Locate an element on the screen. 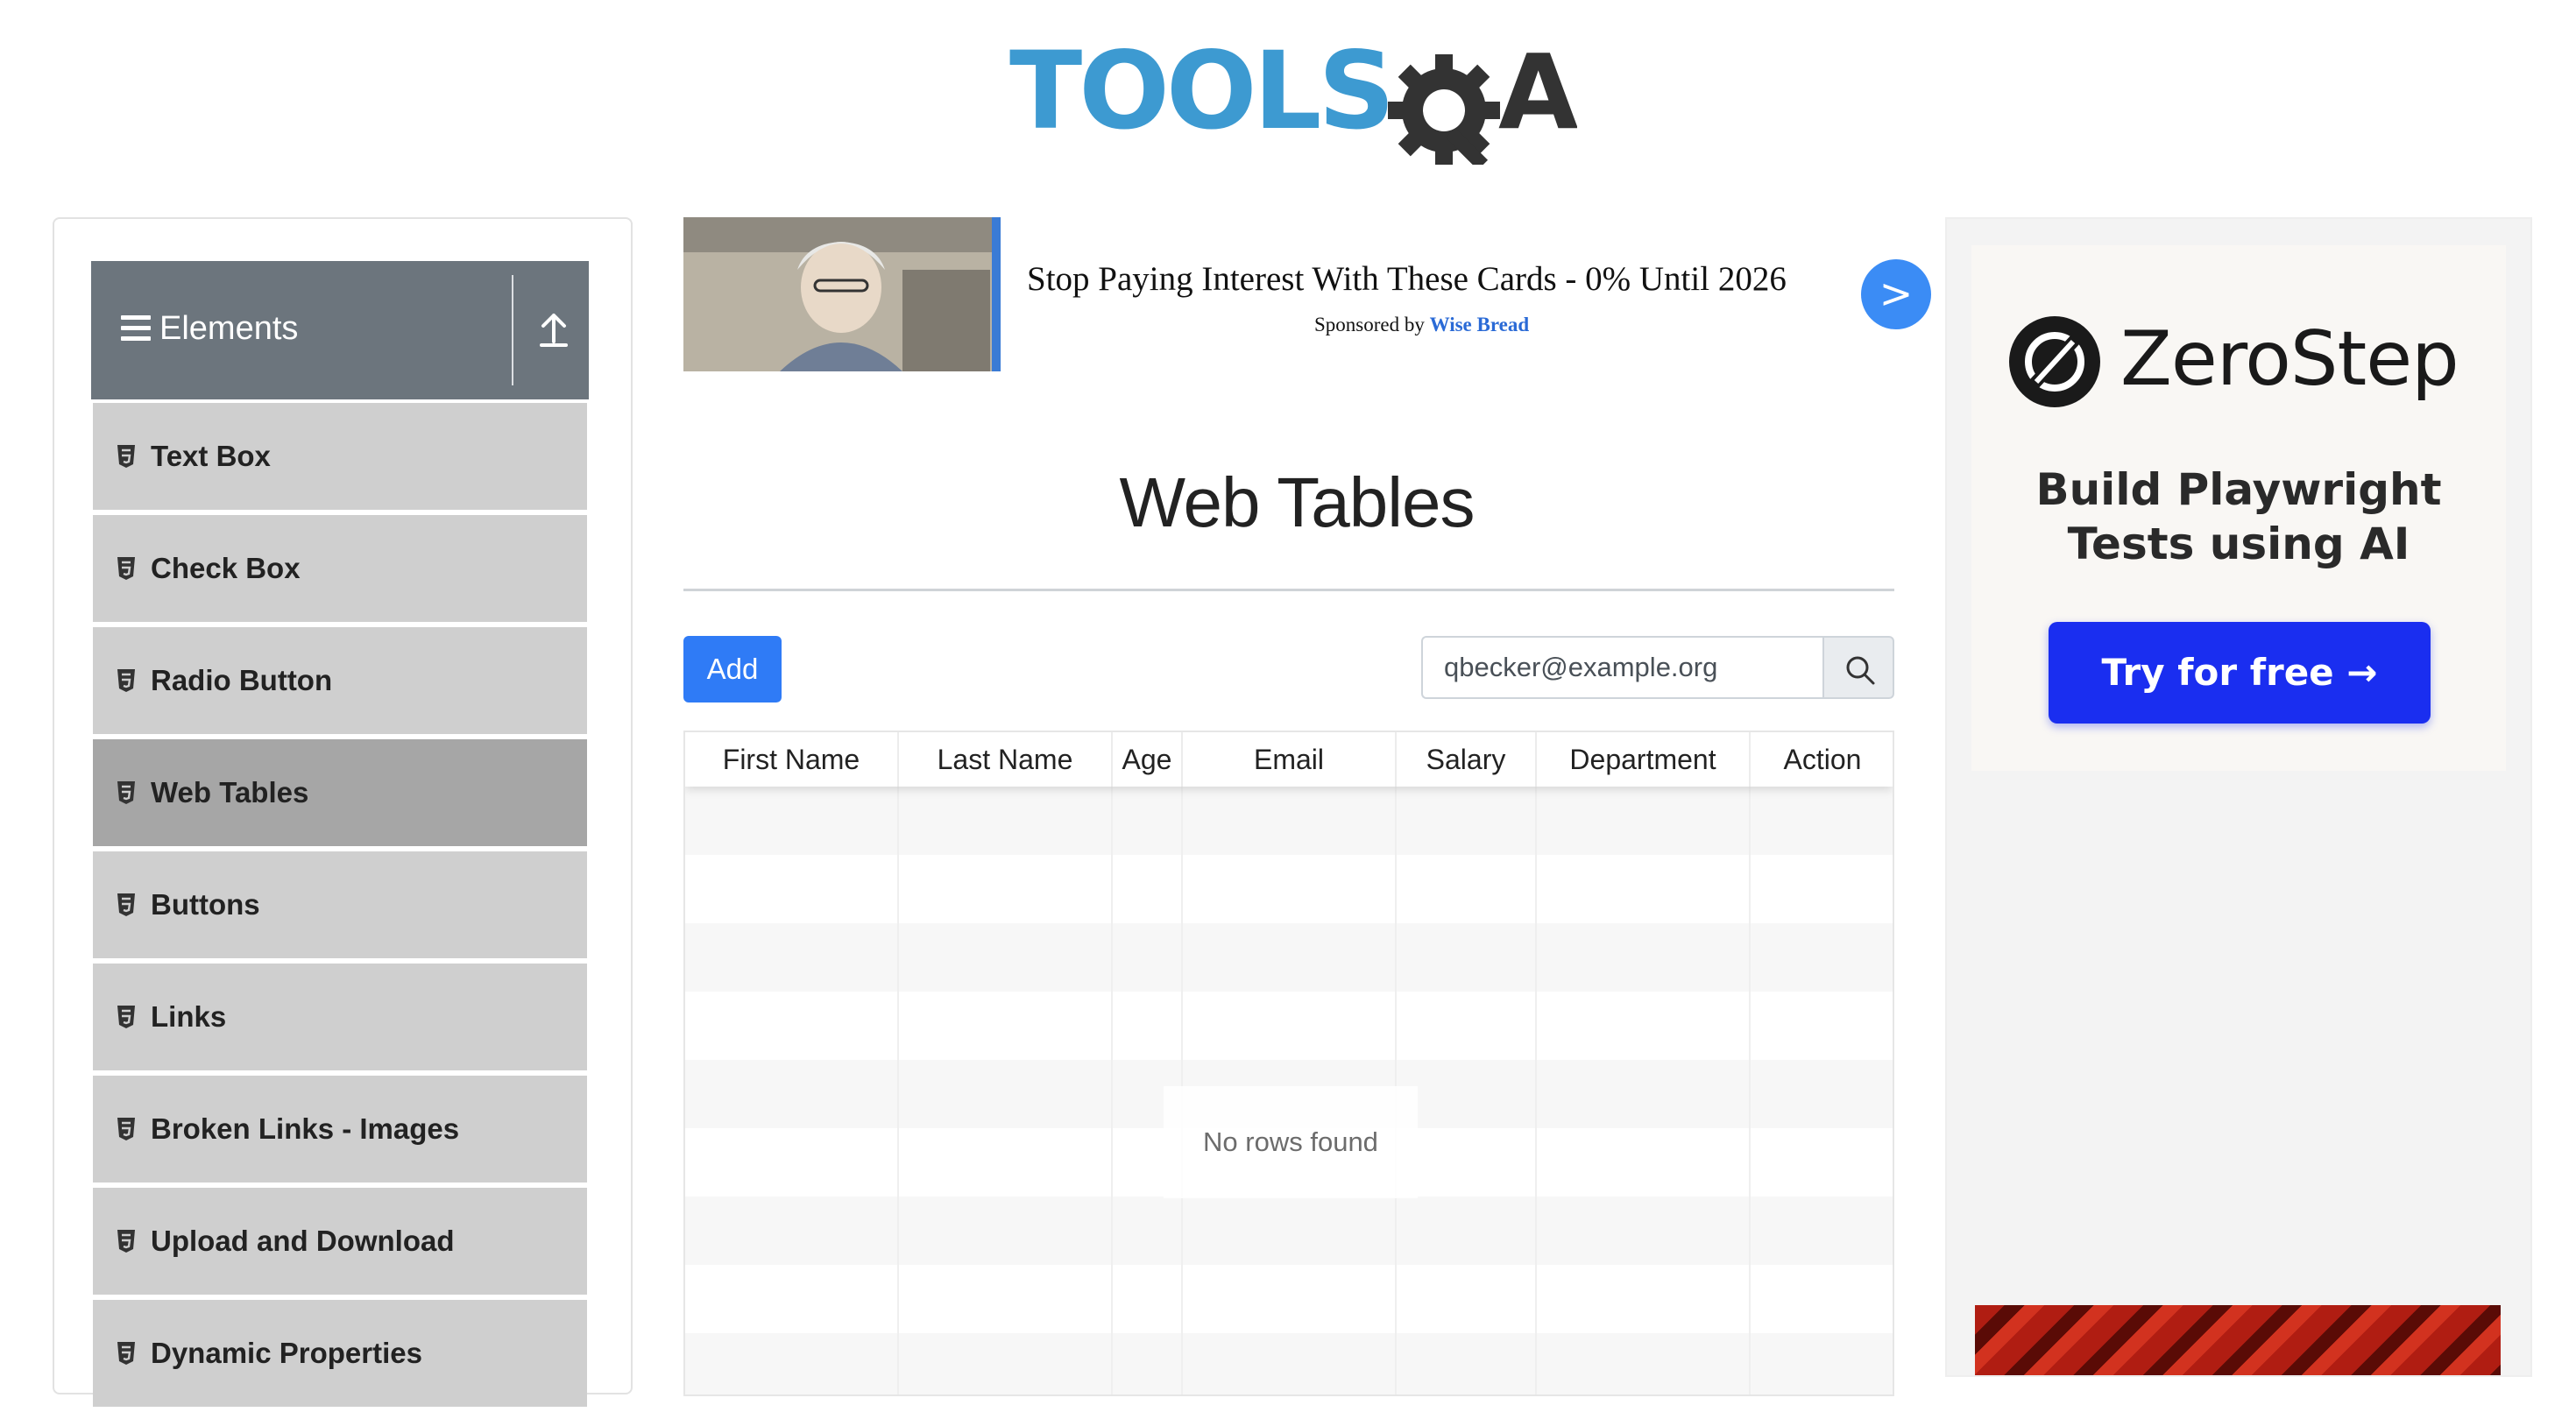 This screenshot has width=2576, height=1412. sidebar-item-label: Check Box is located at coordinates (226, 568).